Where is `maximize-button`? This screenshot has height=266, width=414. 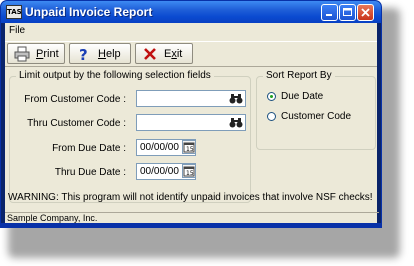 maximize-button is located at coordinates (347, 12).